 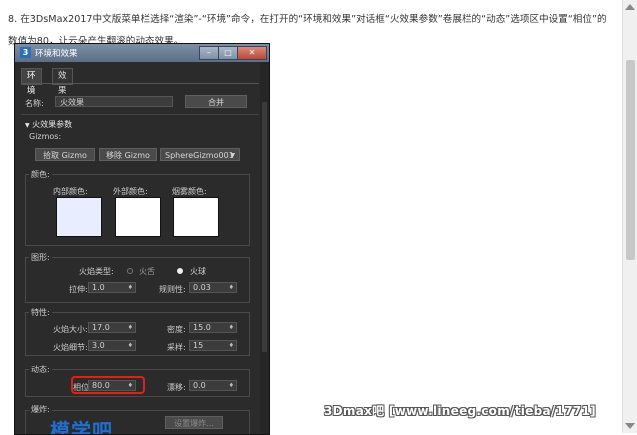 I want to click on density-spinner: 15.0 ♦, so click(x=213, y=327).